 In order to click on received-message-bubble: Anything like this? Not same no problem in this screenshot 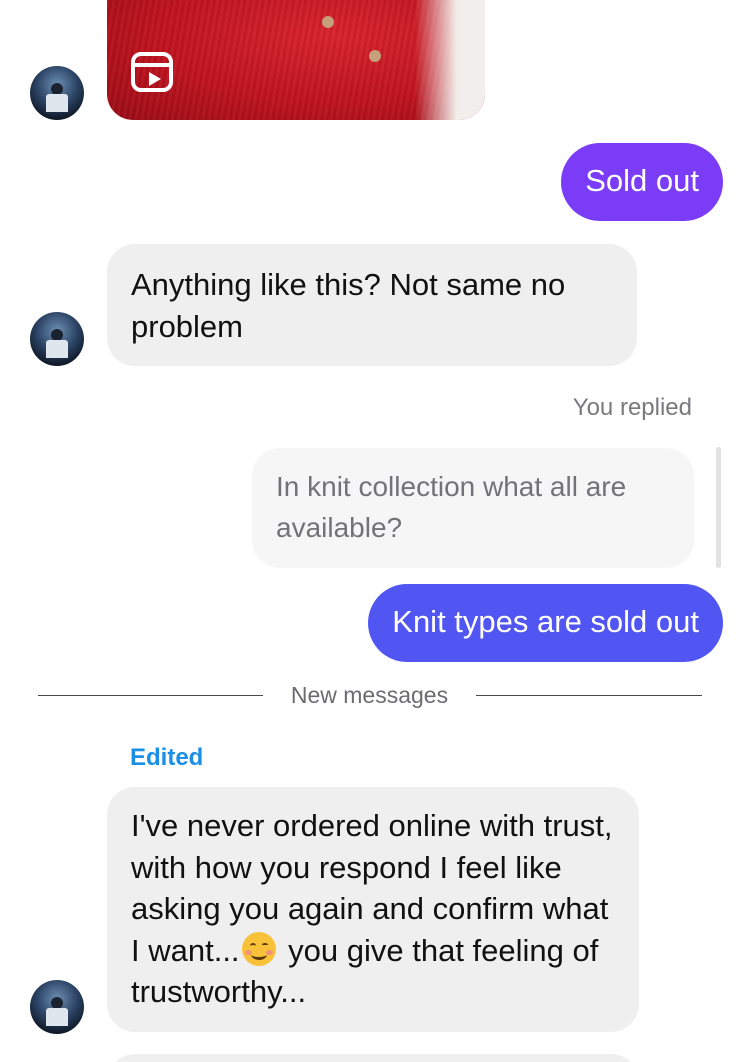, I will do `click(372, 305)`.